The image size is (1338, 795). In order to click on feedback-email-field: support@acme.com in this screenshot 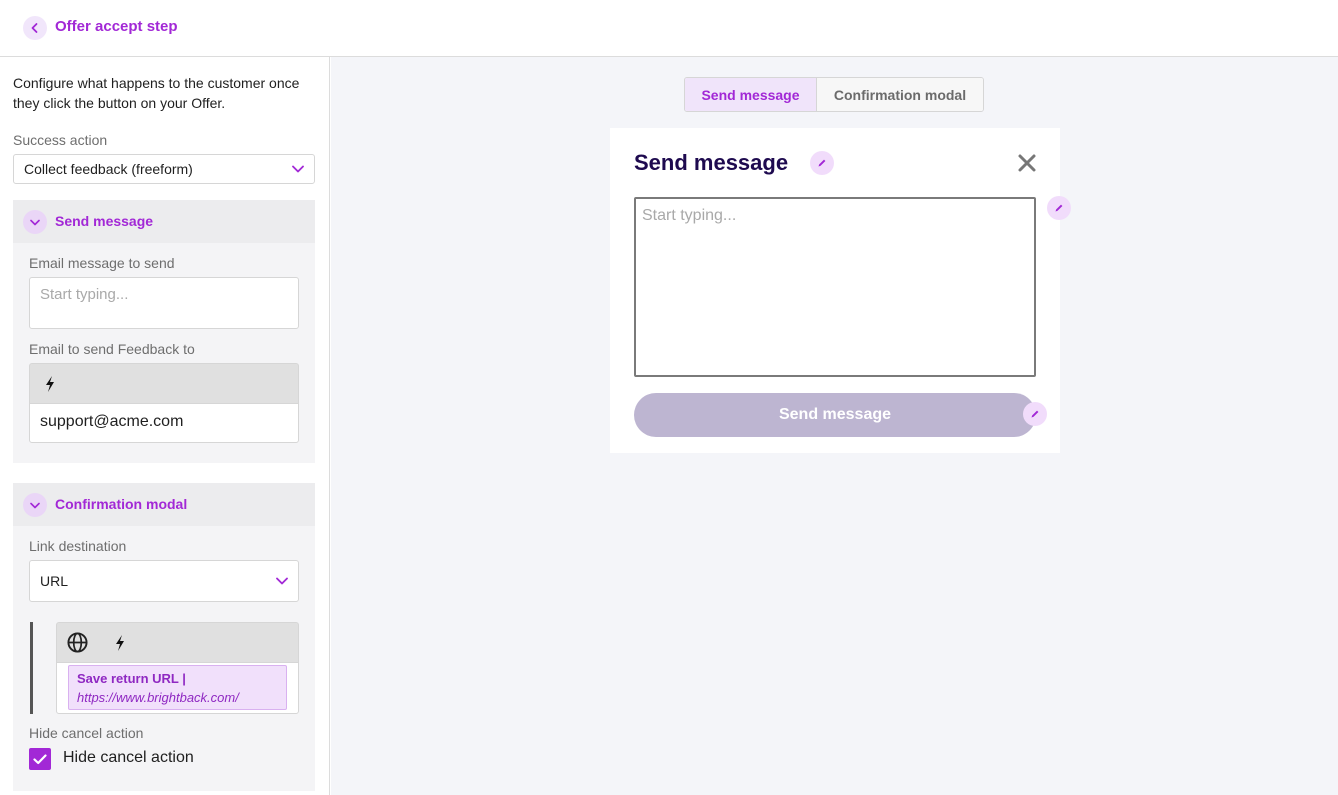, I will do `click(164, 423)`.